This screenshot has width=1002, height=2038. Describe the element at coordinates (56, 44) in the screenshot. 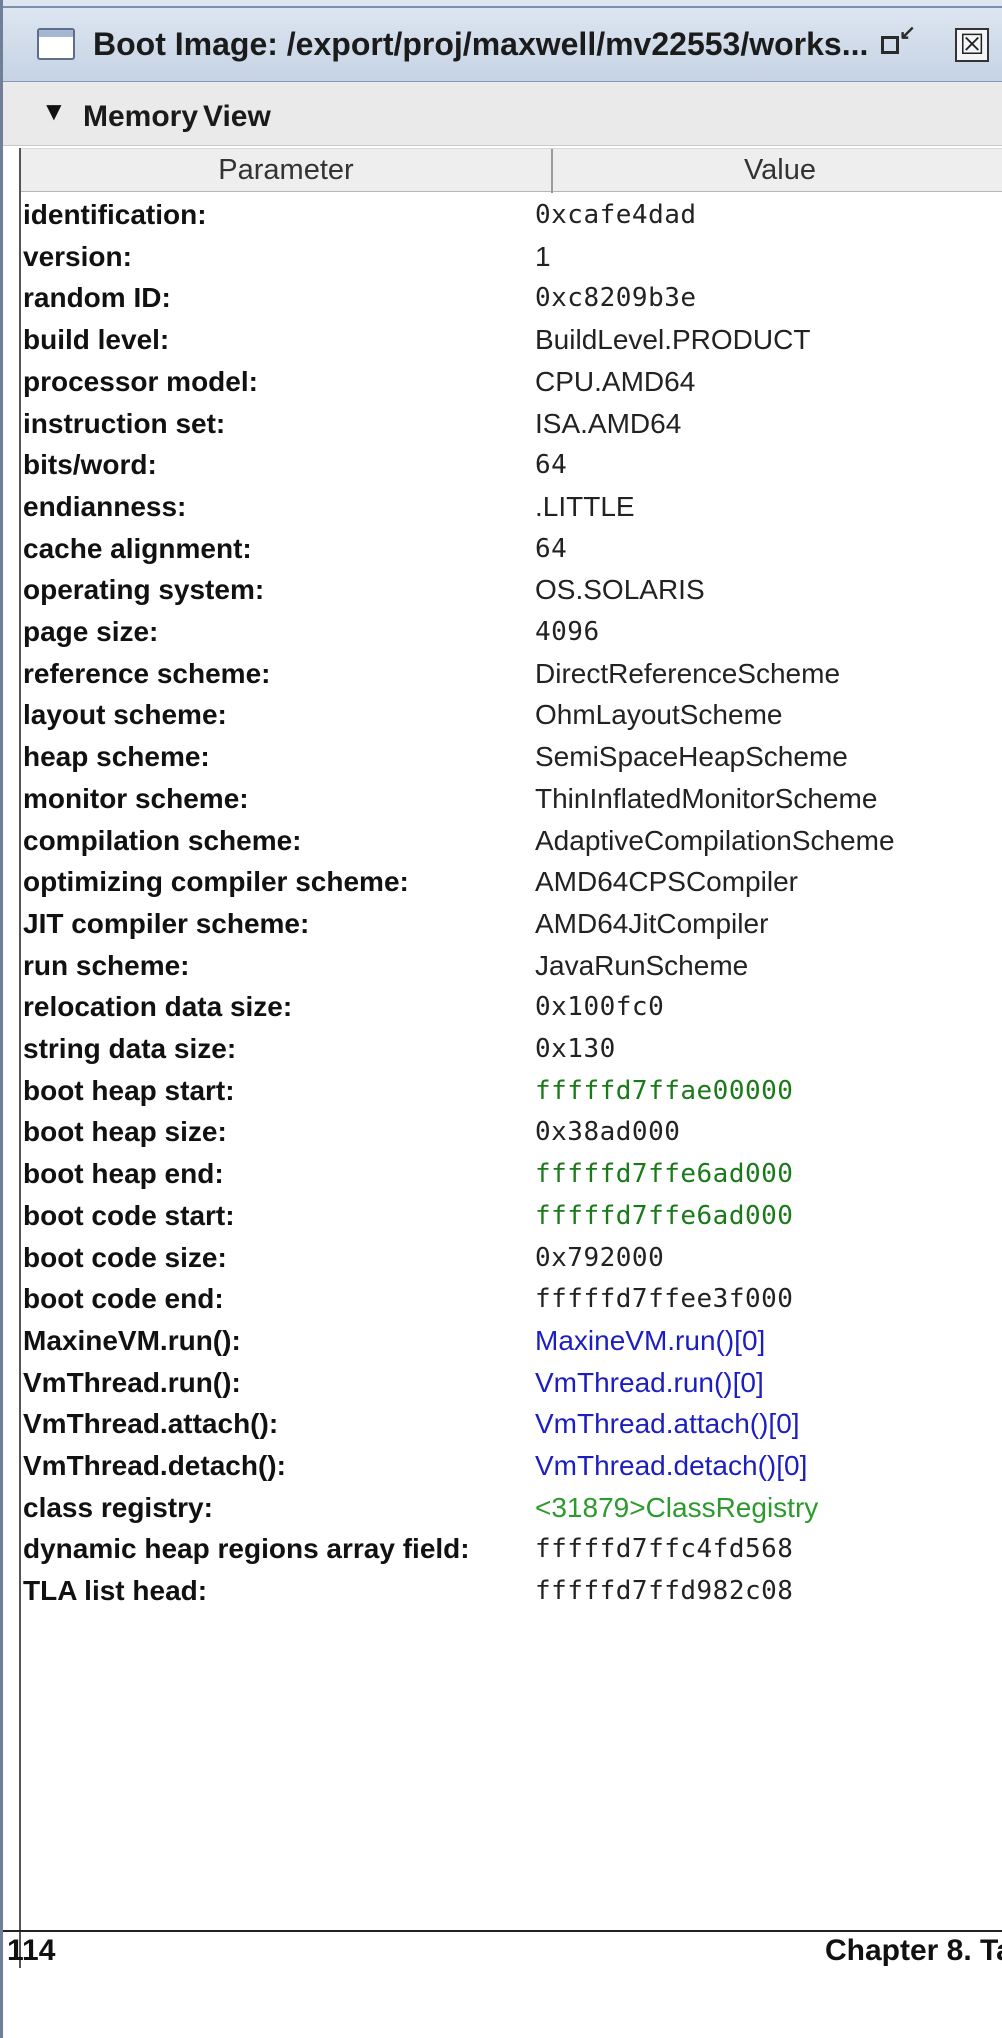

I see `window-icon` at that location.